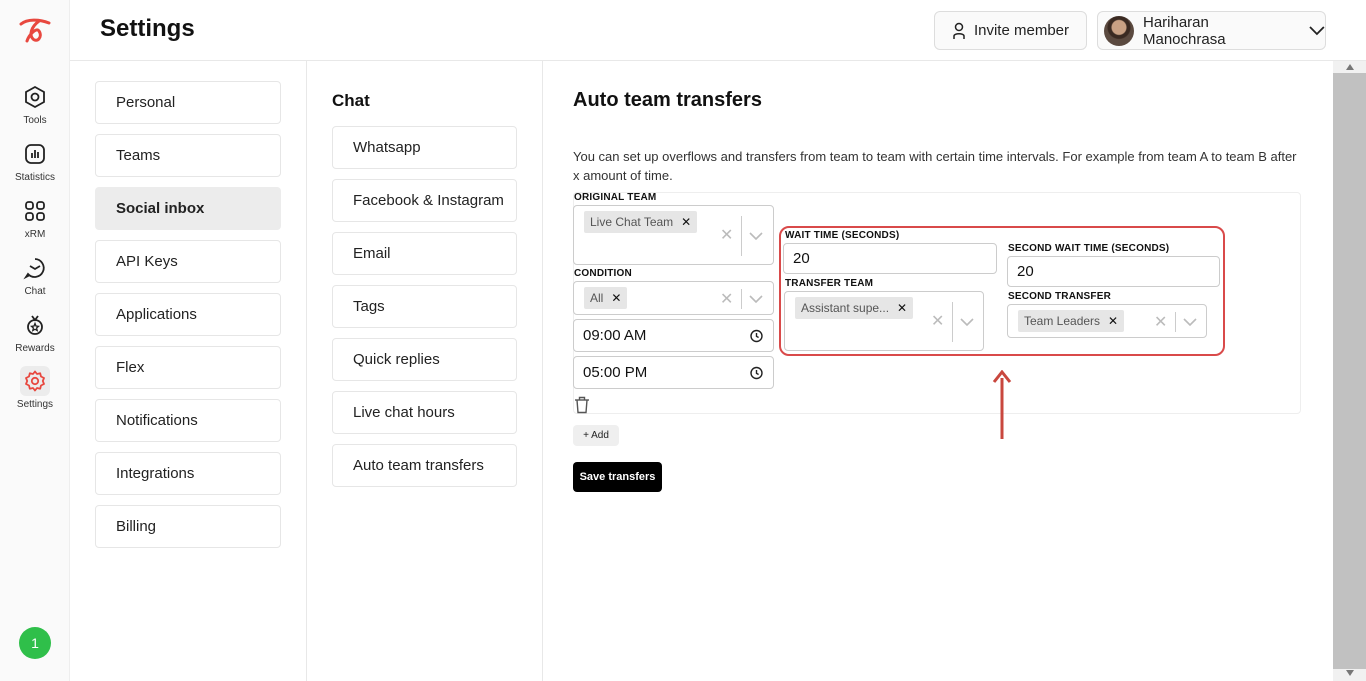 This screenshot has height=681, width=1366. What do you see at coordinates (673, 335) in the screenshot?
I see `start-time-input: 09:00 AM` at bounding box center [673, 335].